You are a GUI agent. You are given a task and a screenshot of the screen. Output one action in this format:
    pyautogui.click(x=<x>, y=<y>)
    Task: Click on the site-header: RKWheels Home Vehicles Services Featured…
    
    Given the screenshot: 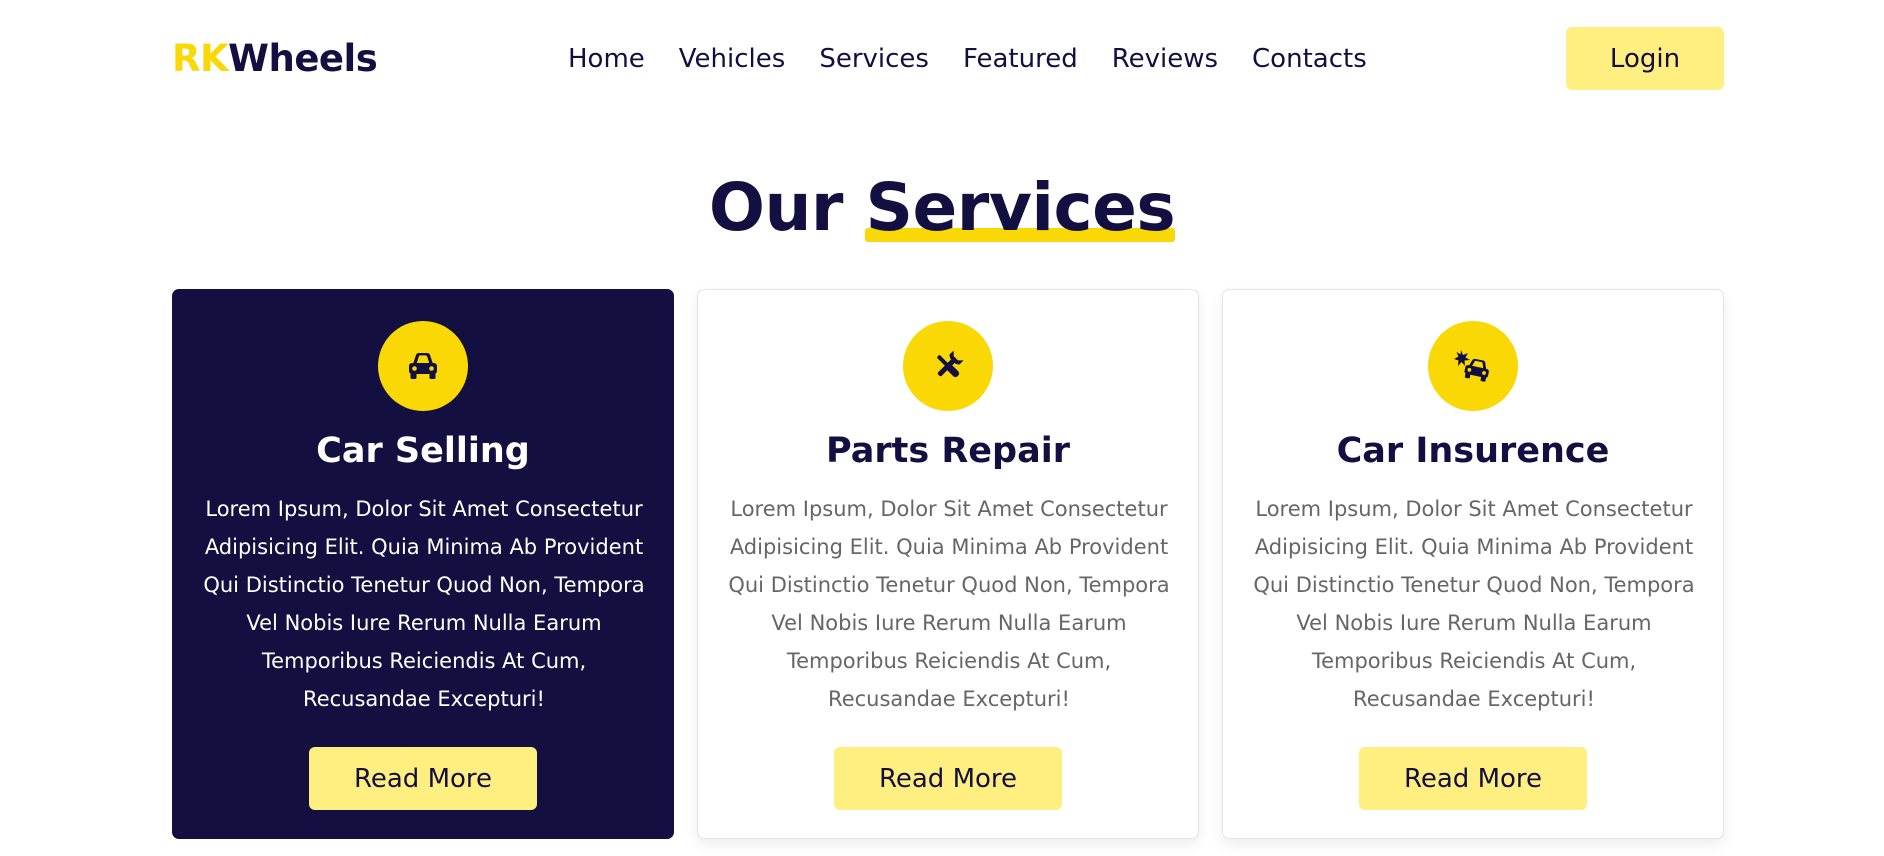 What is the action you would take?
    pyautogui.click(x=942, y=59)
    